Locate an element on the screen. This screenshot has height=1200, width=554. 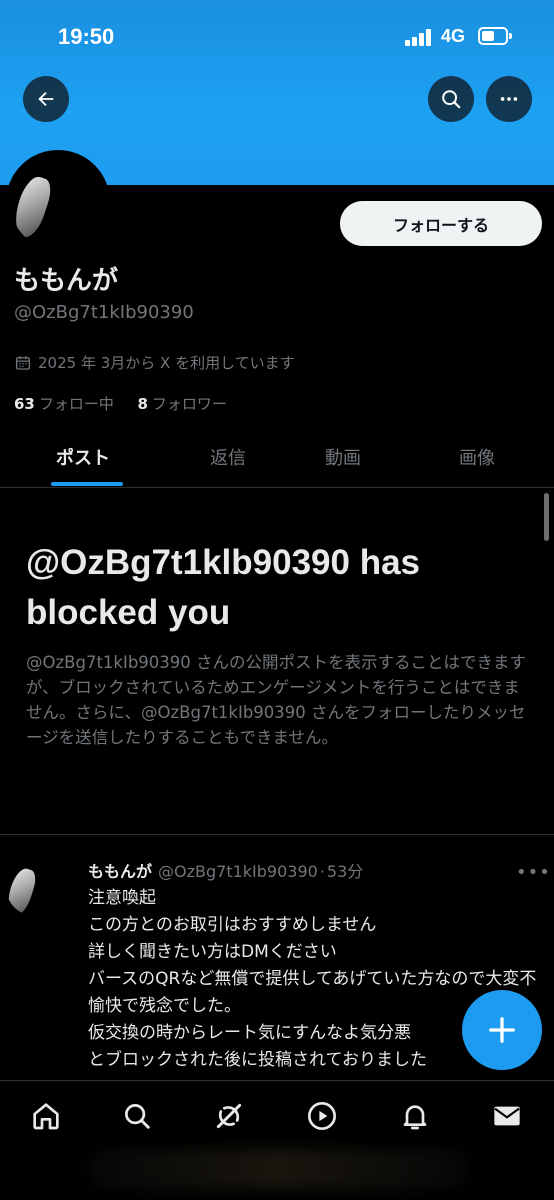
more-icon is located at coordinates (509, 99).